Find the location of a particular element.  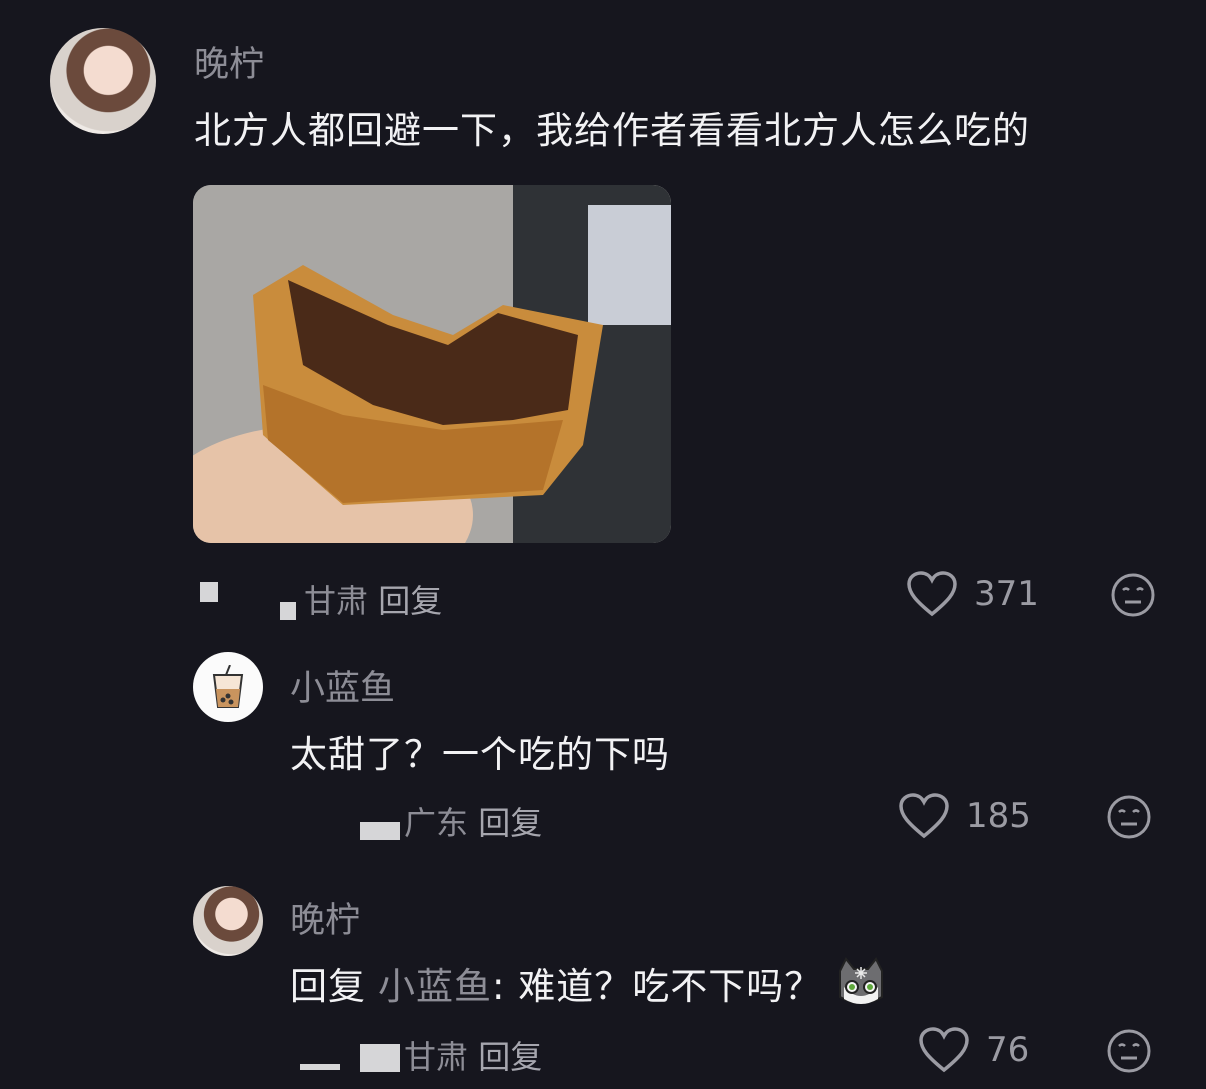

reply-body: : 难道？吃不下吗？ is located at coordinates (657, 986).